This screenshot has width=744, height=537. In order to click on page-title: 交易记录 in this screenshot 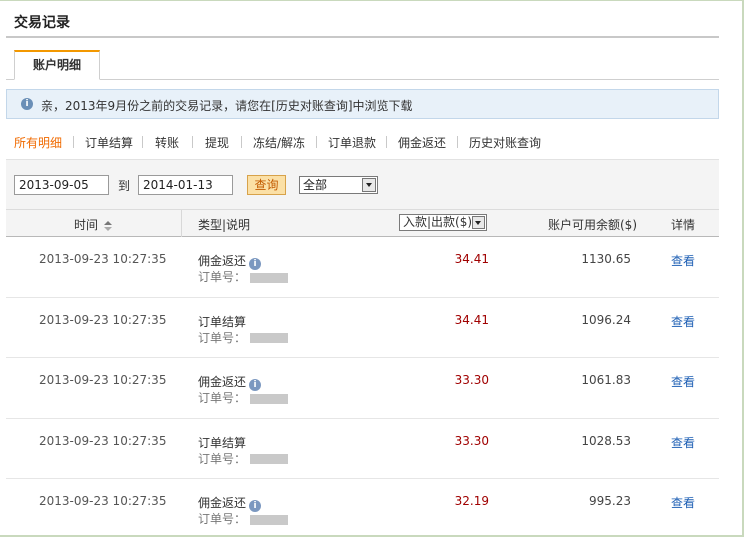, I will do `click(42, 23)`.